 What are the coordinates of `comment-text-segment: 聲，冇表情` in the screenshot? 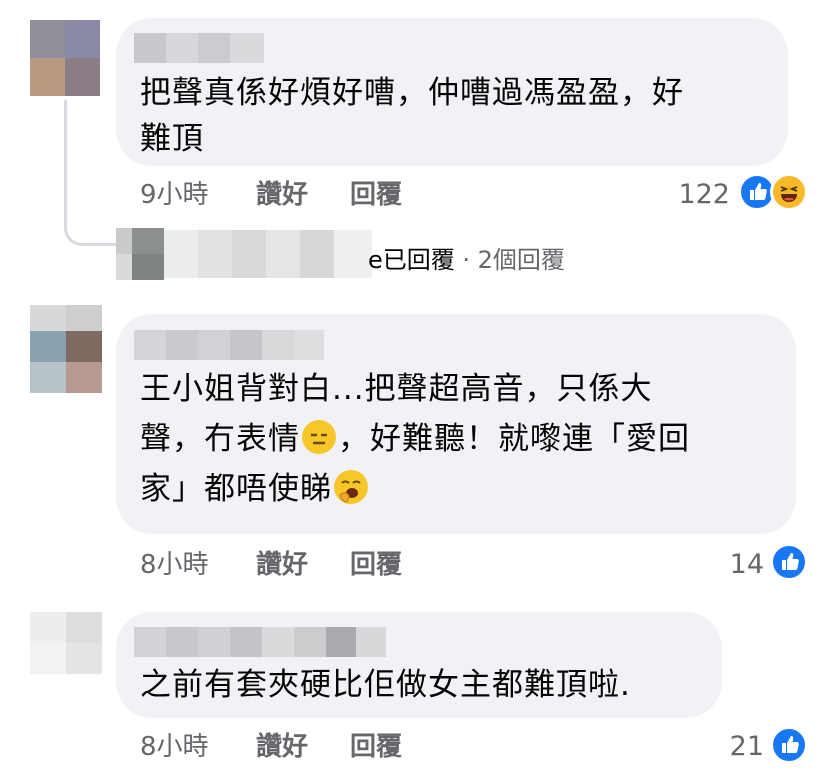 It's located at (220, 439).